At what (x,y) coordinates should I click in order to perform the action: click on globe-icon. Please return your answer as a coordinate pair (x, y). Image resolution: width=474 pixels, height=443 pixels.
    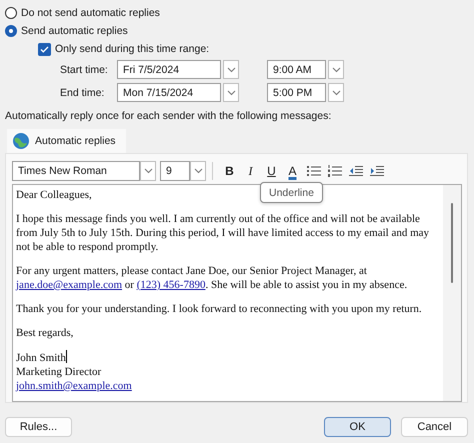
    Looking at the image, I should click on (21, 141).